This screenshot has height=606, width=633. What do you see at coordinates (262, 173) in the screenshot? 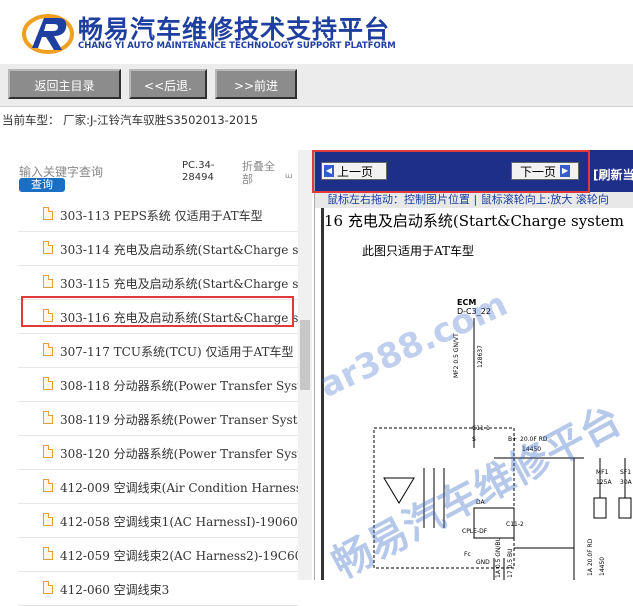
I see `collapse-all-button: 折叠全部` at bounding box center [262, 173].